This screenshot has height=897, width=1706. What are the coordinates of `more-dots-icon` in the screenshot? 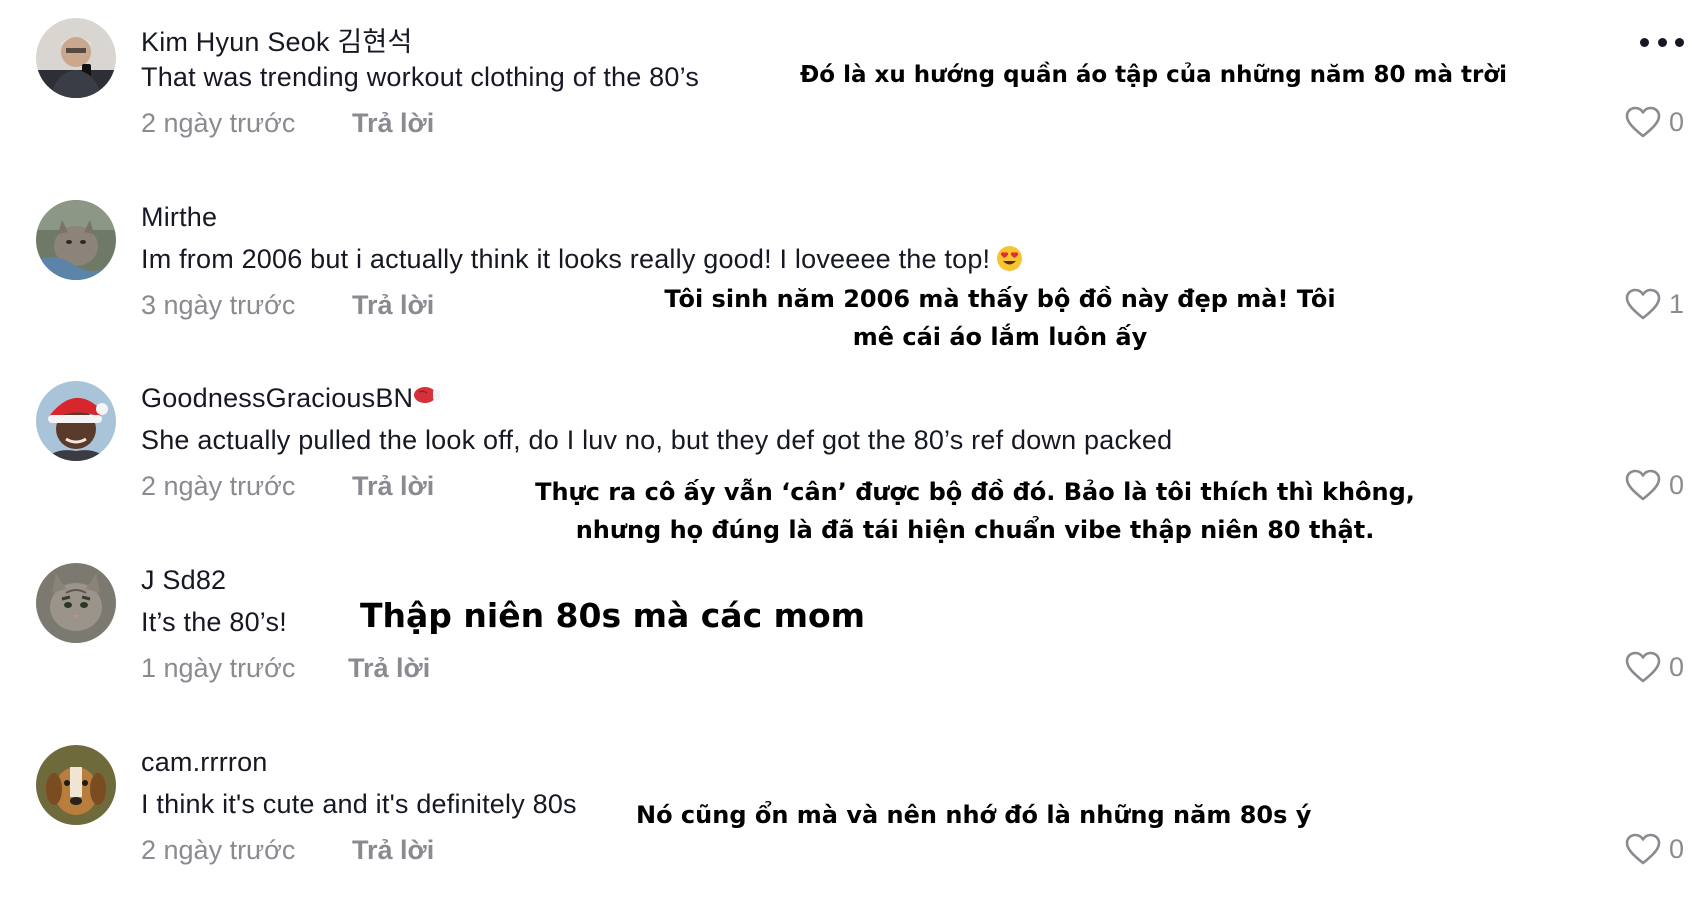 It's located at (1662, 42).